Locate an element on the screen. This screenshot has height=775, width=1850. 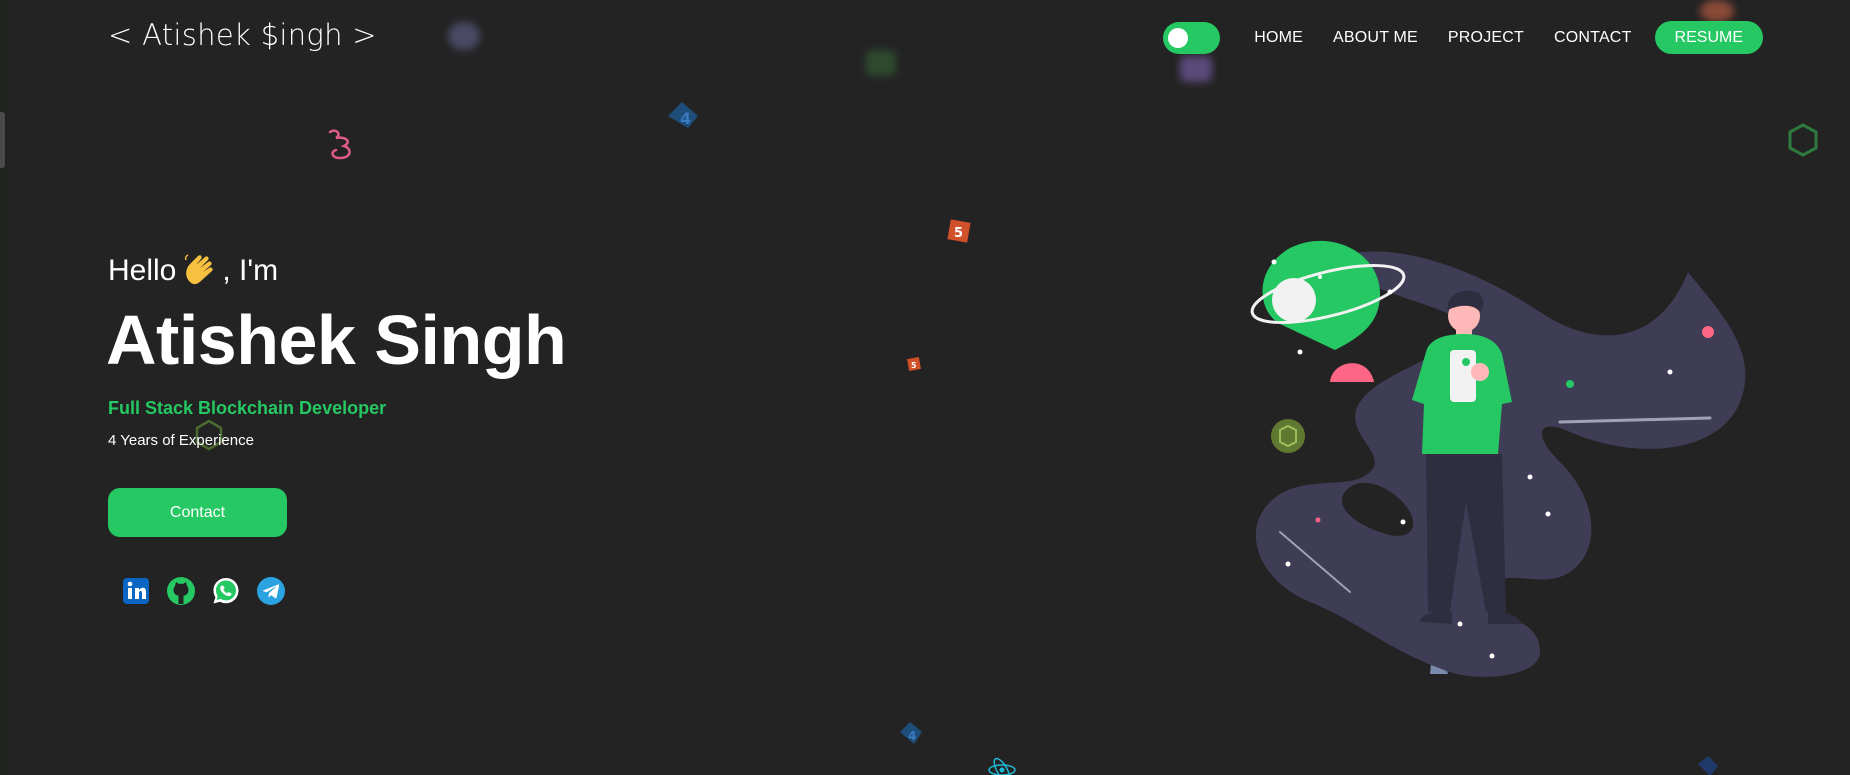
site-logo: < Atishek $ingh > is located at coordinates (242, 35).